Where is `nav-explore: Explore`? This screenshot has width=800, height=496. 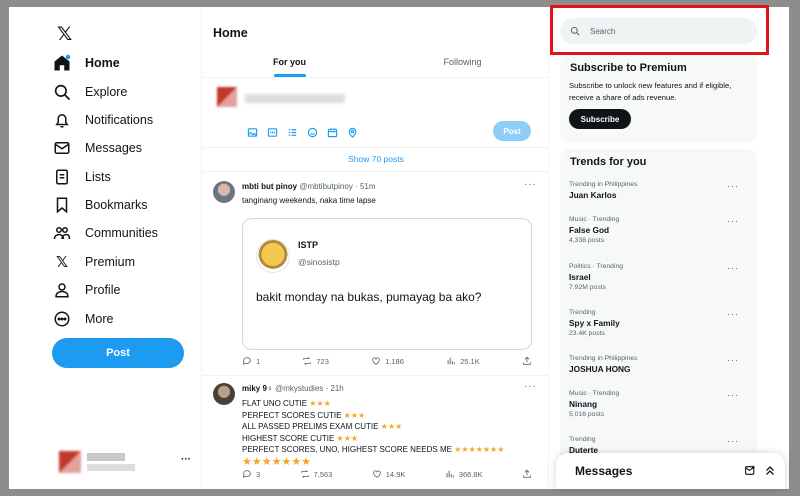
nav-explore: Explore is located at coordinates (89, 92).